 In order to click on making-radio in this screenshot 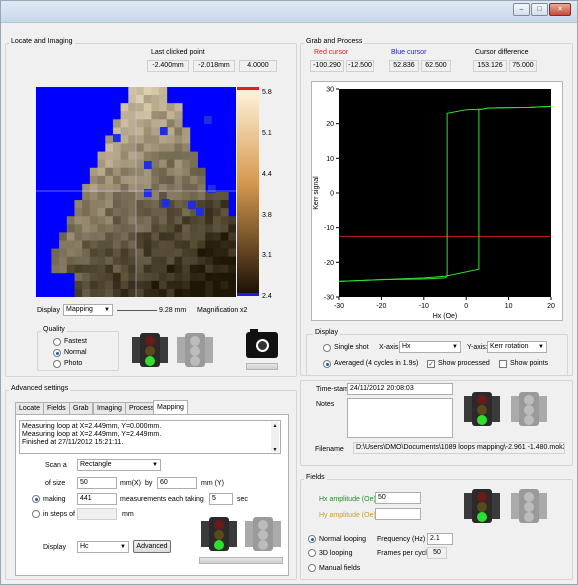, I will do `click(36, 499)`.